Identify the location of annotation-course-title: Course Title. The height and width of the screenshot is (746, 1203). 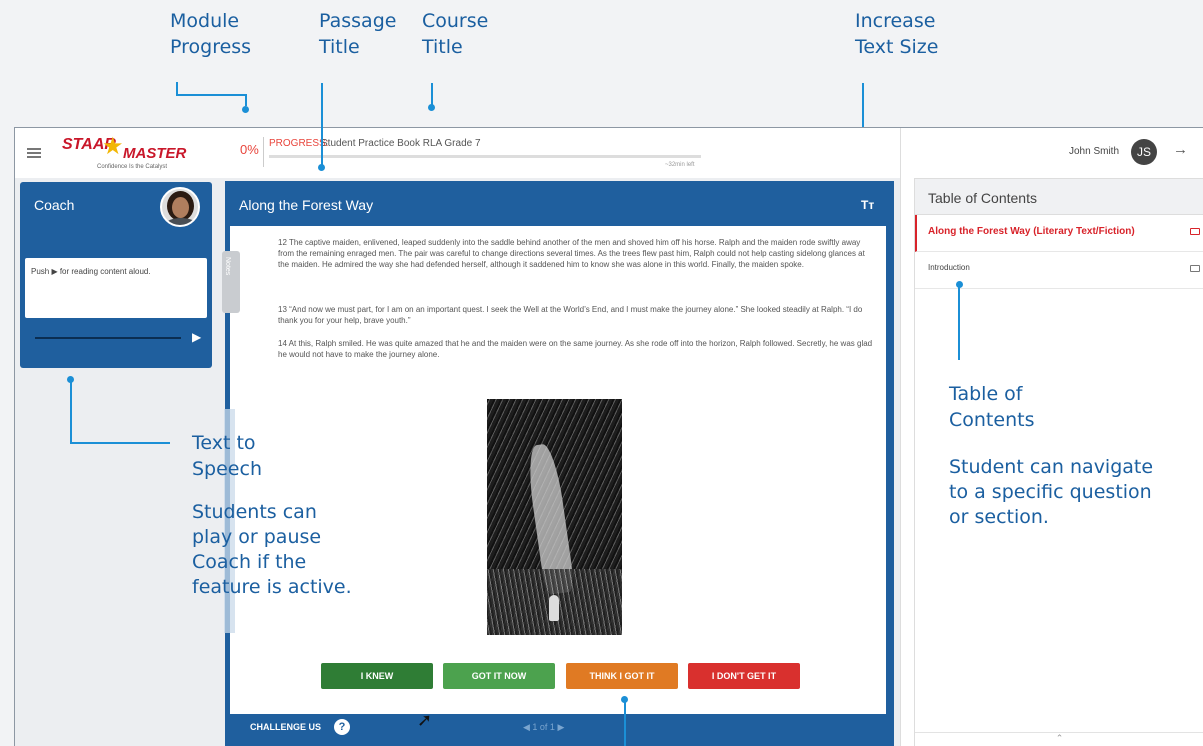
(455, 34).